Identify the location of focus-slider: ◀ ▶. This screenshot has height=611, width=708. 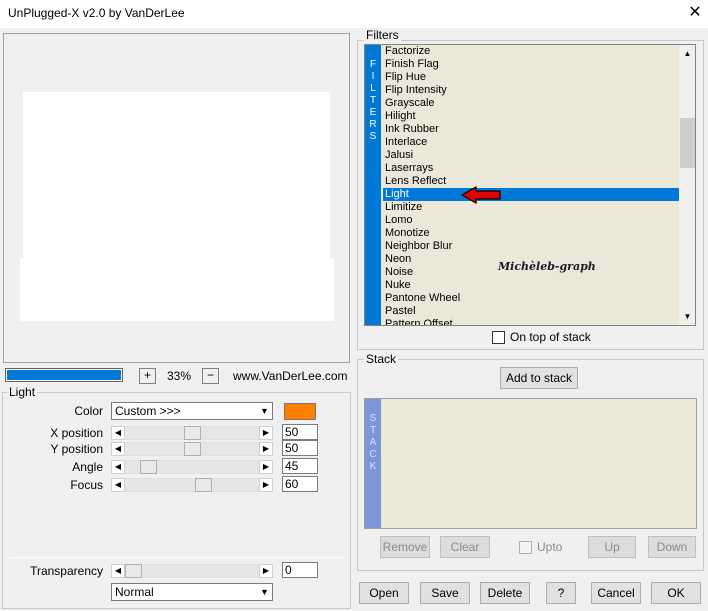
(192, 485).